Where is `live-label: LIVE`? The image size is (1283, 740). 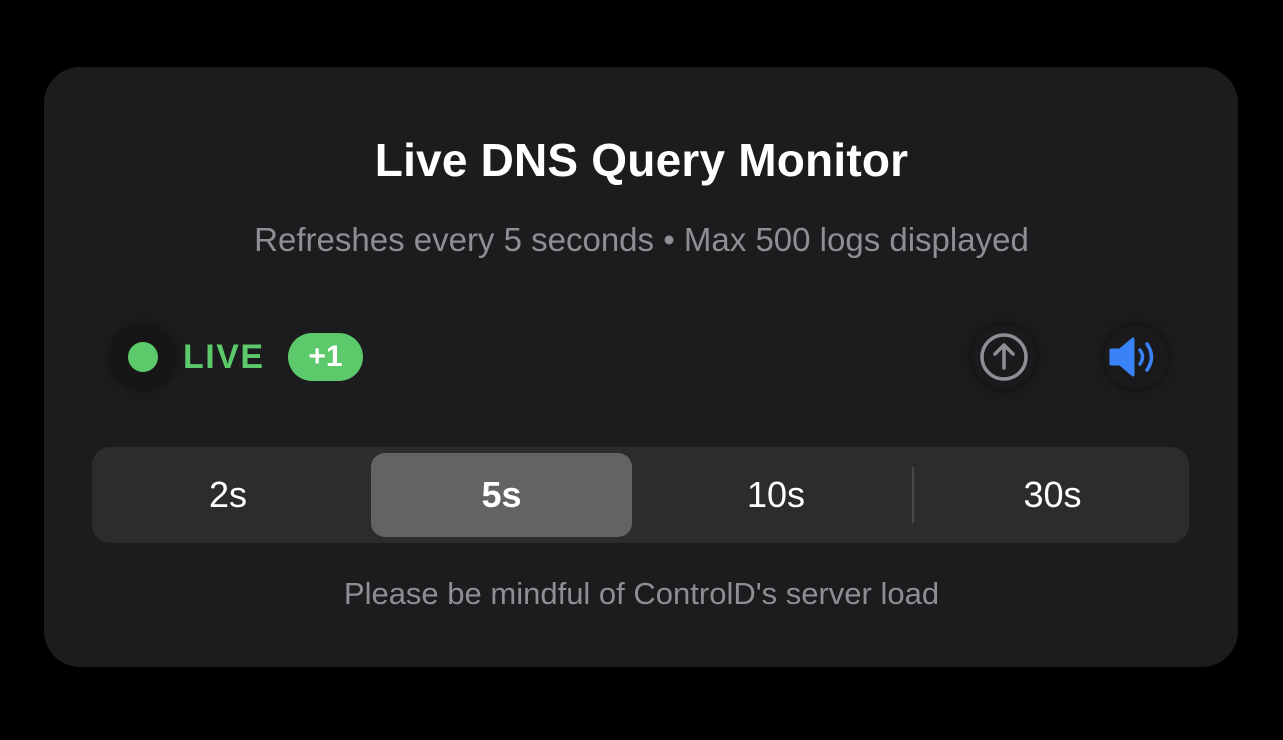 live-label: LIVE is located at coordinates (224, 357).